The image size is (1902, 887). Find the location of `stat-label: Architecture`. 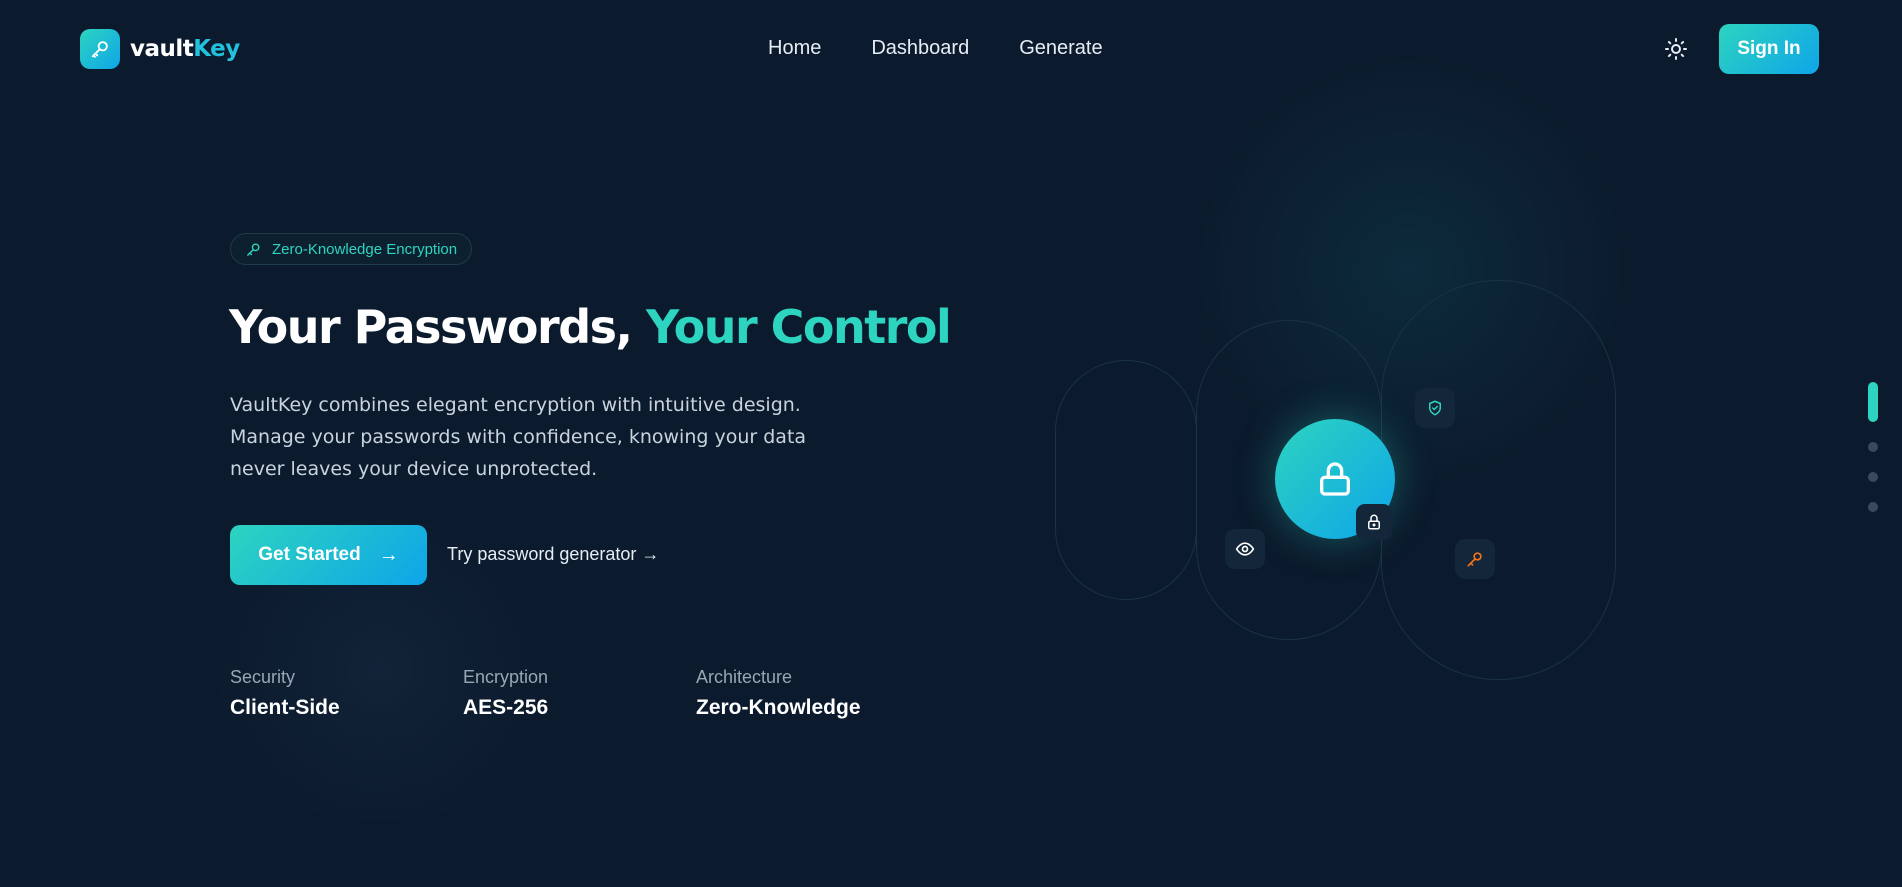

stat-label: Architecture is located at coordinates (744, 677).